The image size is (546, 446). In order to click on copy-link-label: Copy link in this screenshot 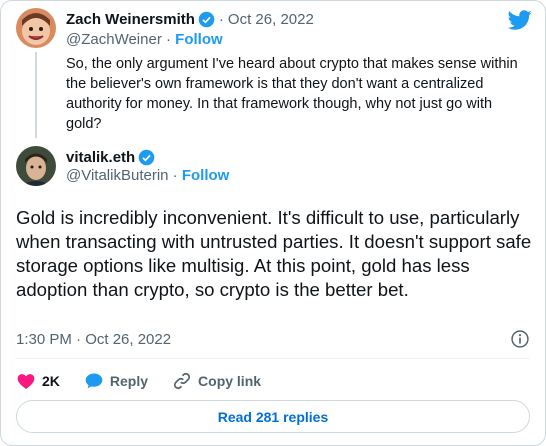, I will do `click(230, 381)`.